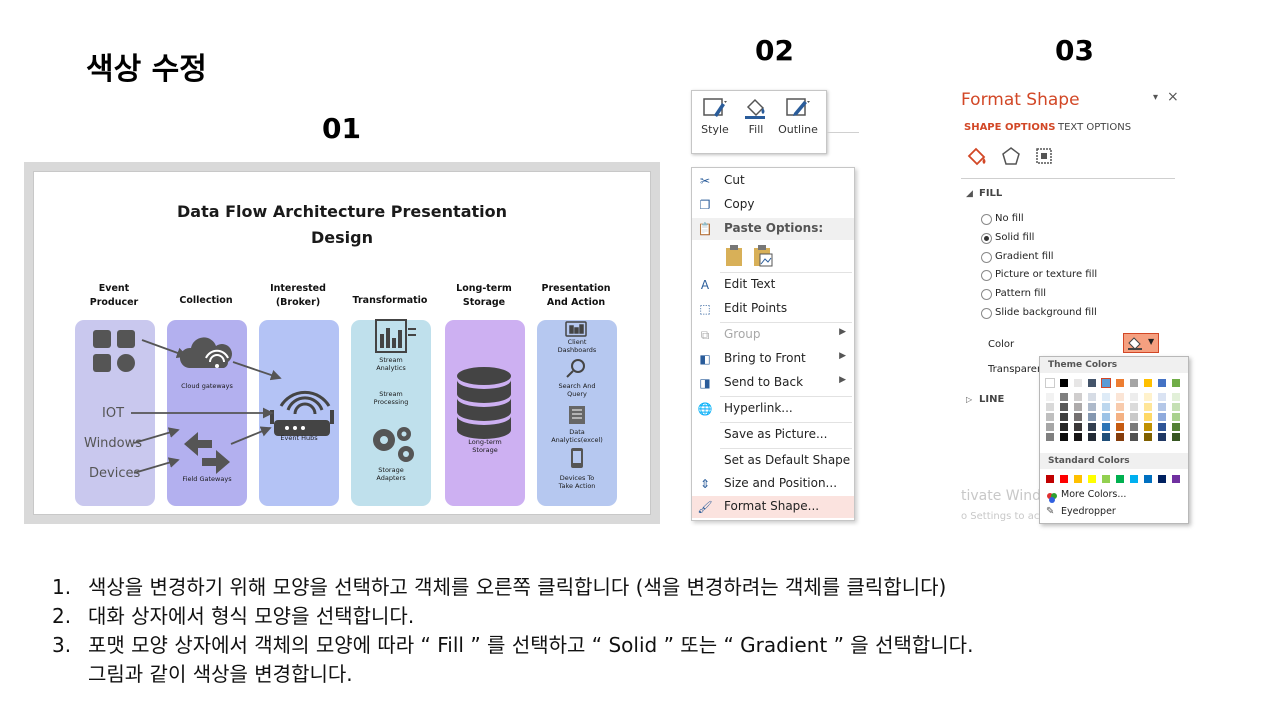 Image resolution: width=1280 pixels, height=720 pixels. What do you see at coordinates (1173, 97) in the screenshot?
I see `close-icon: ×` at bounding box center [1173, 97].